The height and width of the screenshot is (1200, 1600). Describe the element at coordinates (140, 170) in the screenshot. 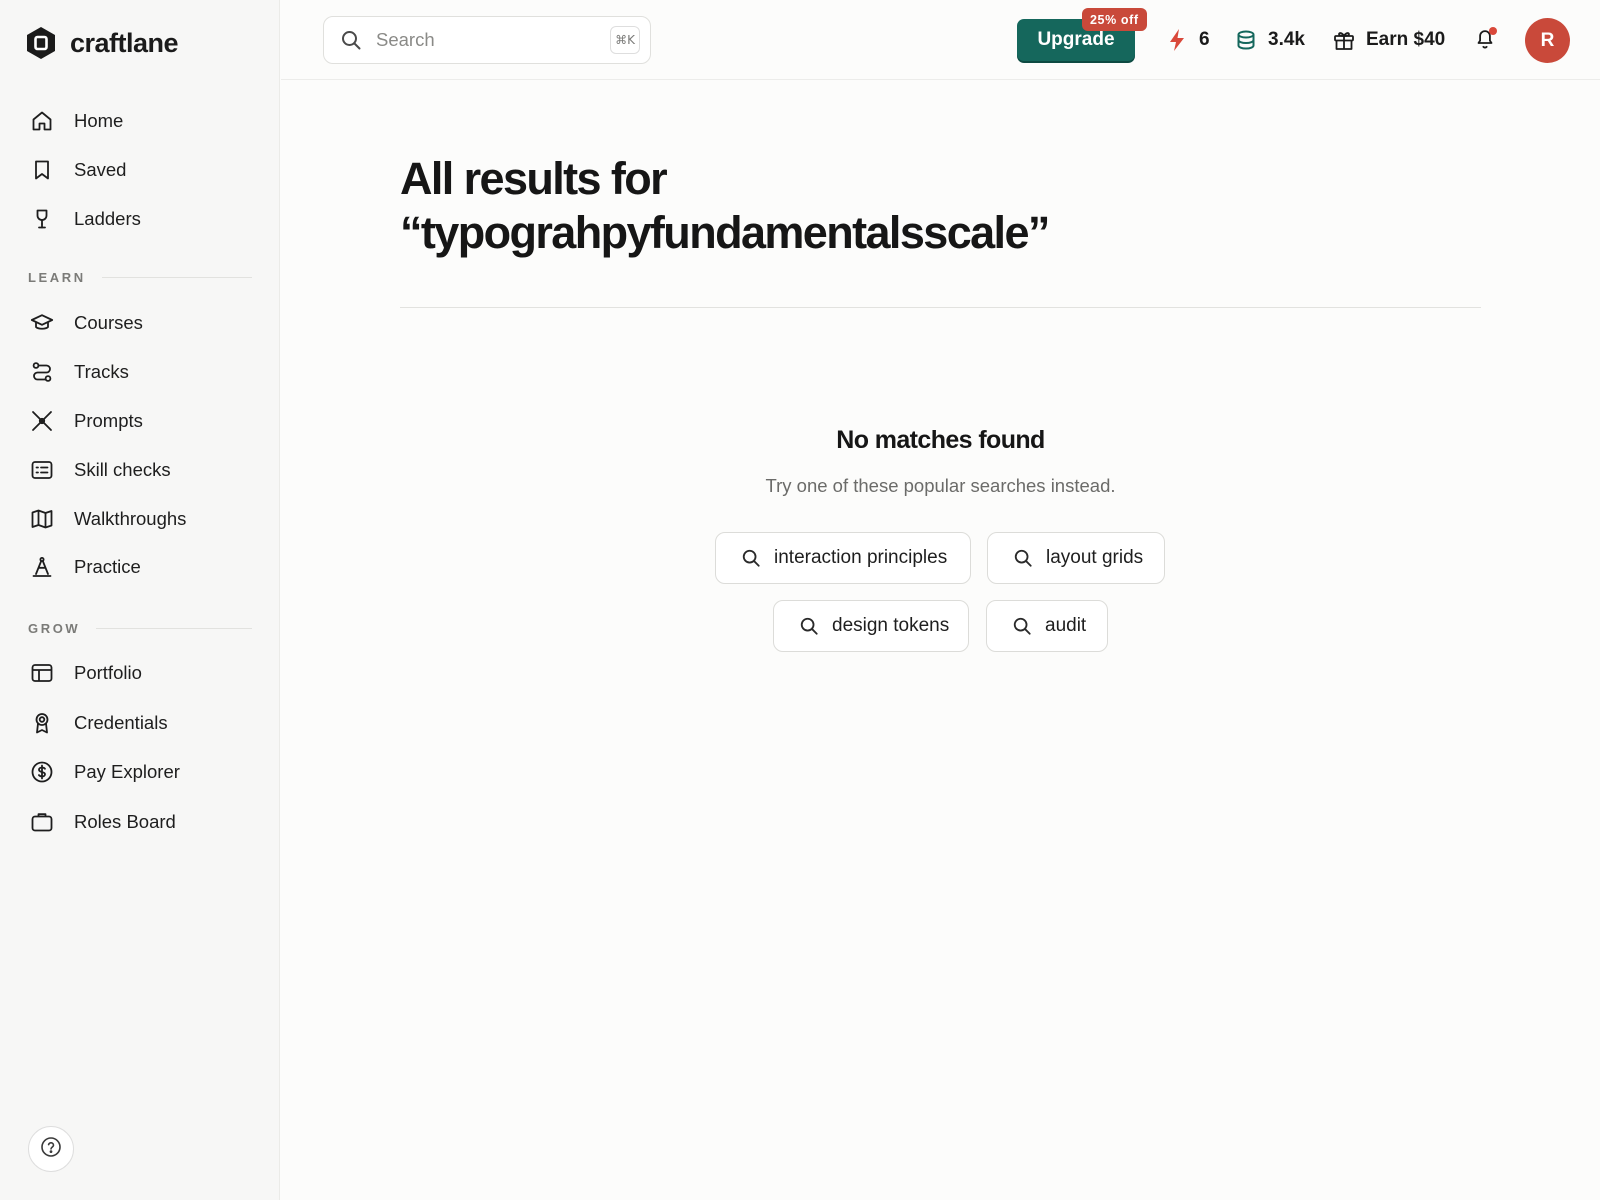

I see `sidebar-item-saved: Saved` at that location.